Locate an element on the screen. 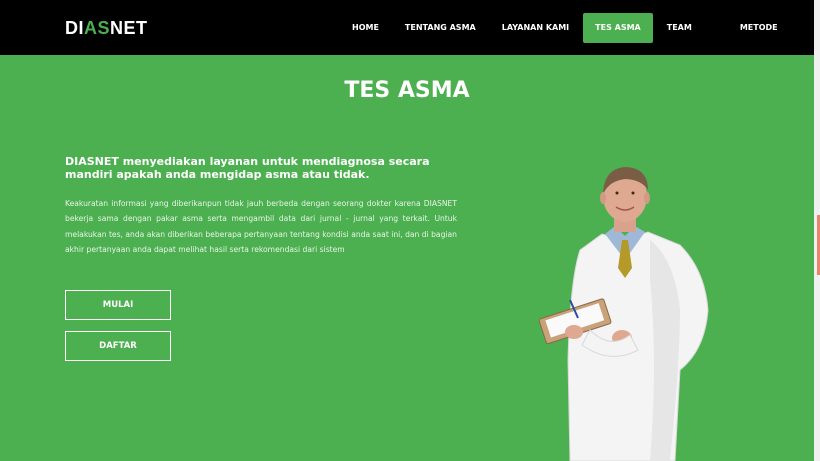 Image resolution: width=820 pixels, height=461 pixels. logo-text-suffix: NET is located at coordinates (129, 28).